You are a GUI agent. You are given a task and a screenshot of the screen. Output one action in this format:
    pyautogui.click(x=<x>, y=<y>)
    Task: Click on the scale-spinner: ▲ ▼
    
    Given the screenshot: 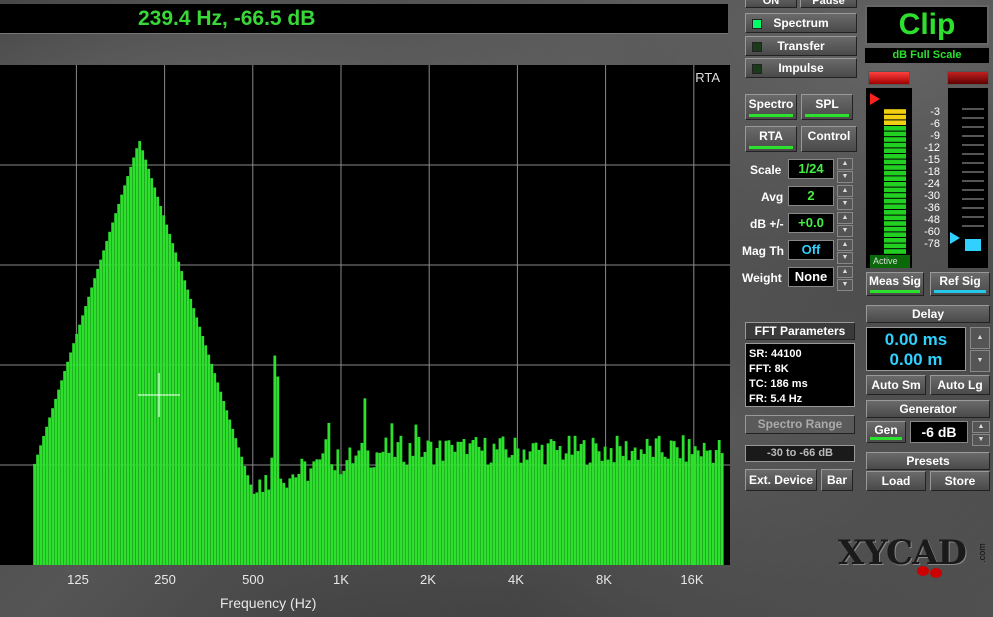 What is the action you would take?
    pyautogui.click(x=845, y=170)
    